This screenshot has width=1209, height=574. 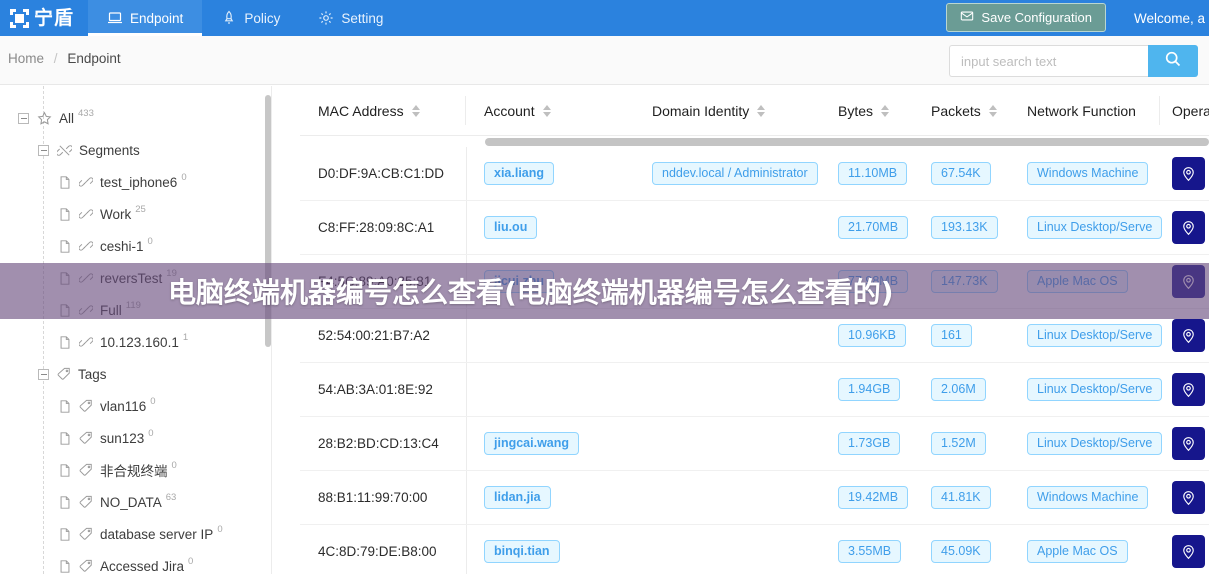 What do you see at coordinates (873, 227) in the screenshot?
I see `cell-bytes-value: 21.70MB` at bounding box center [873, 227].